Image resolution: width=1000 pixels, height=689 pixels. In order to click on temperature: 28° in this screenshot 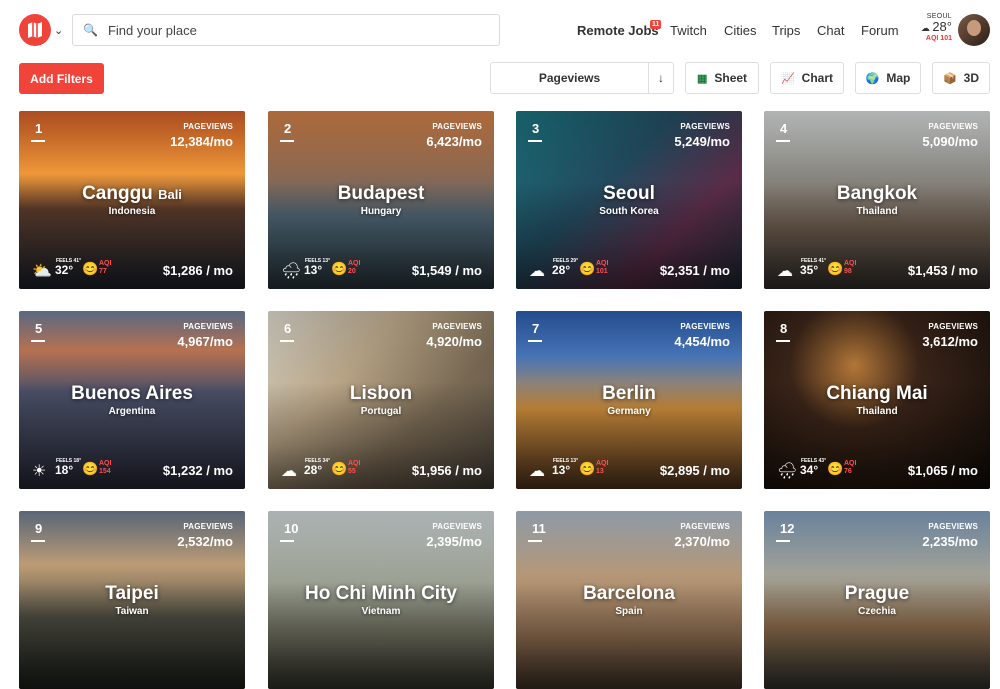, I will do `click(313, 470)`.